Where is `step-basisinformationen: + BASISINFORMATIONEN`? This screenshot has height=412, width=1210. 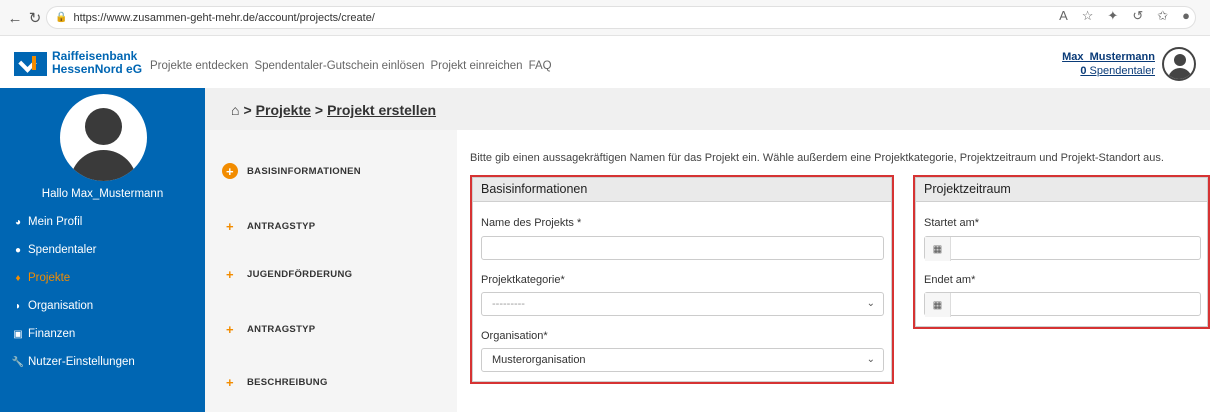
step-basisinformationen: + BASISINFORMATIONEN is located at coordinates (291, 171).